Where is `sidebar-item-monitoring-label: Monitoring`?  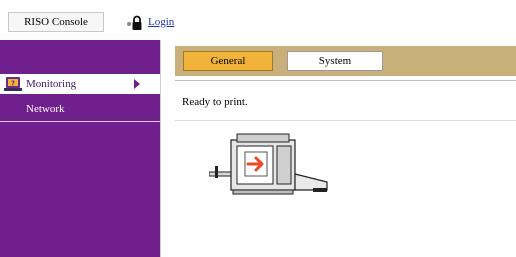 sidebar-item-monitoring-label: Monitoring is located at coordinates (51, 84).